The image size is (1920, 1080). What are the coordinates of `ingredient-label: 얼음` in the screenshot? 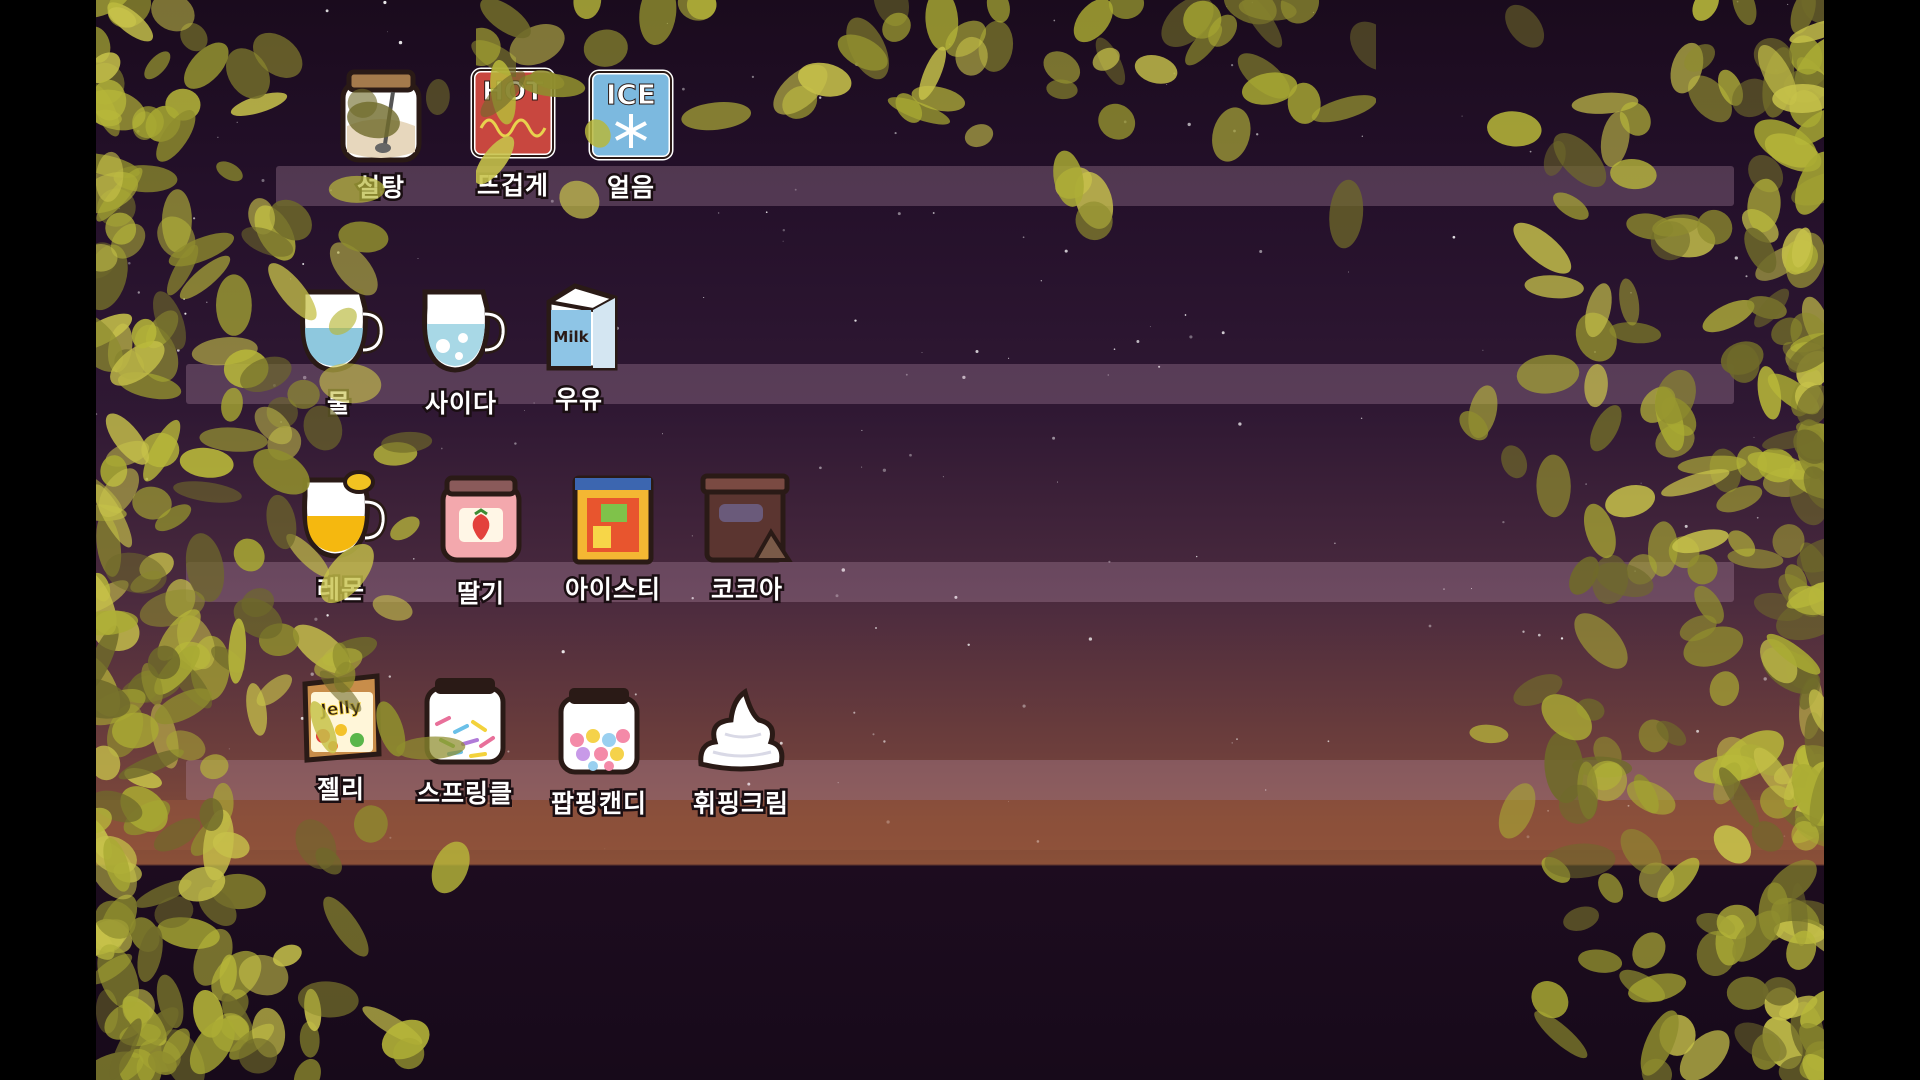 It's located at (630, 188).